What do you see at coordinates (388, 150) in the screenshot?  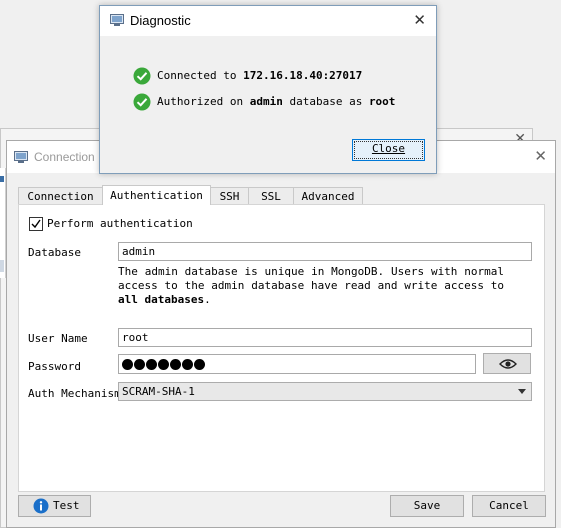 I see `close-button: Close` at bounding box center [388, 150].